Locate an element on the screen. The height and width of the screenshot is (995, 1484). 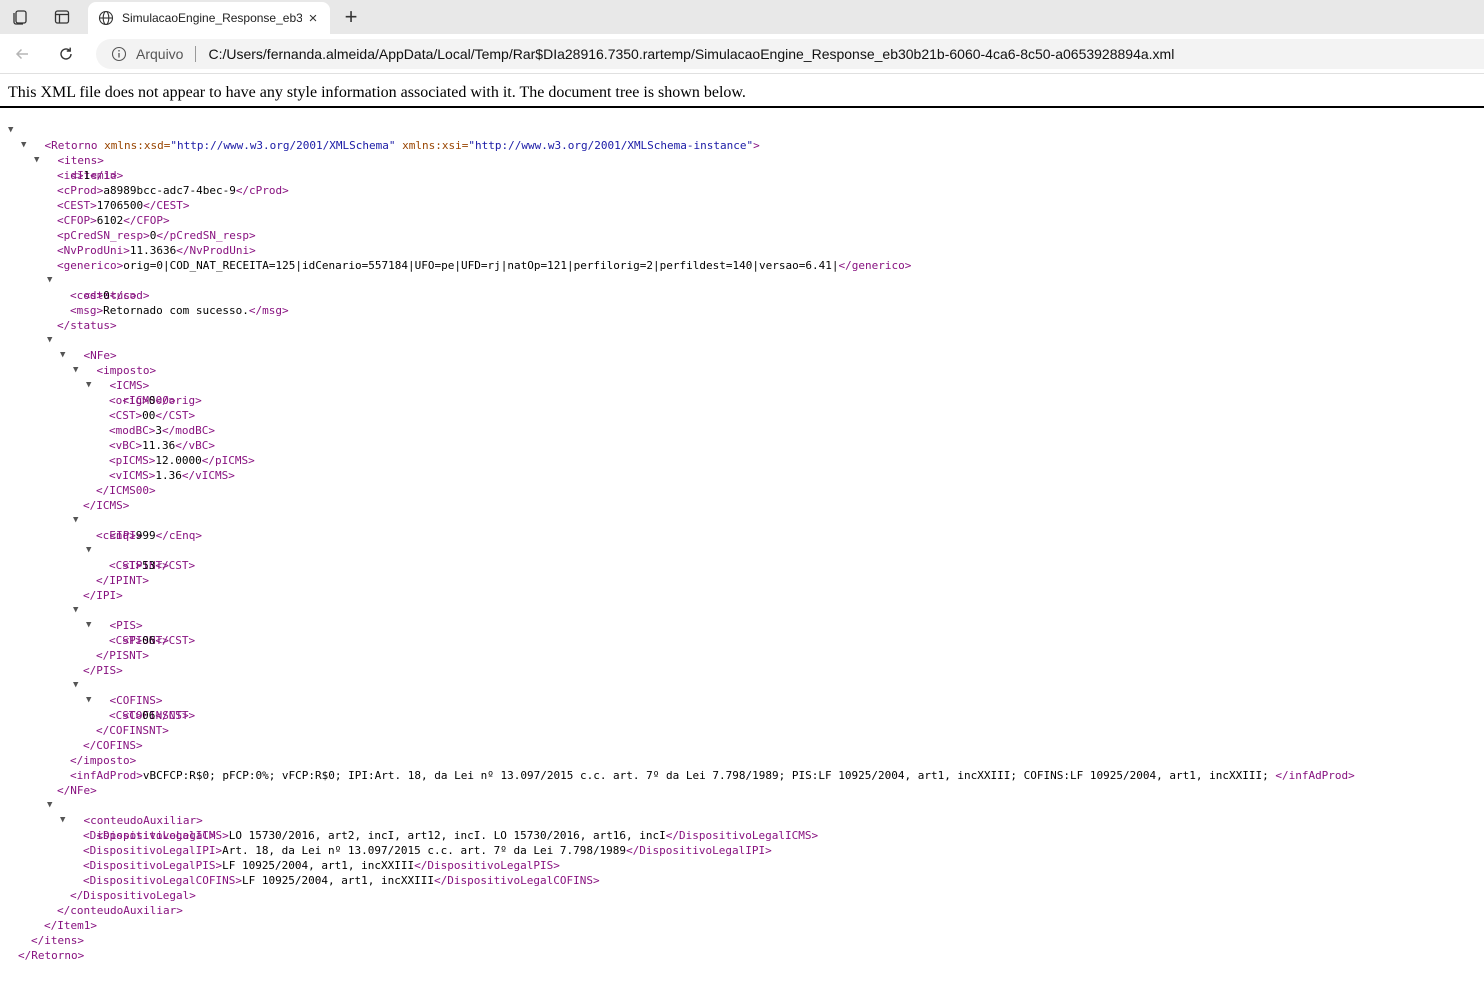
element-value: 1706500 is located at coordinates (120, 205).